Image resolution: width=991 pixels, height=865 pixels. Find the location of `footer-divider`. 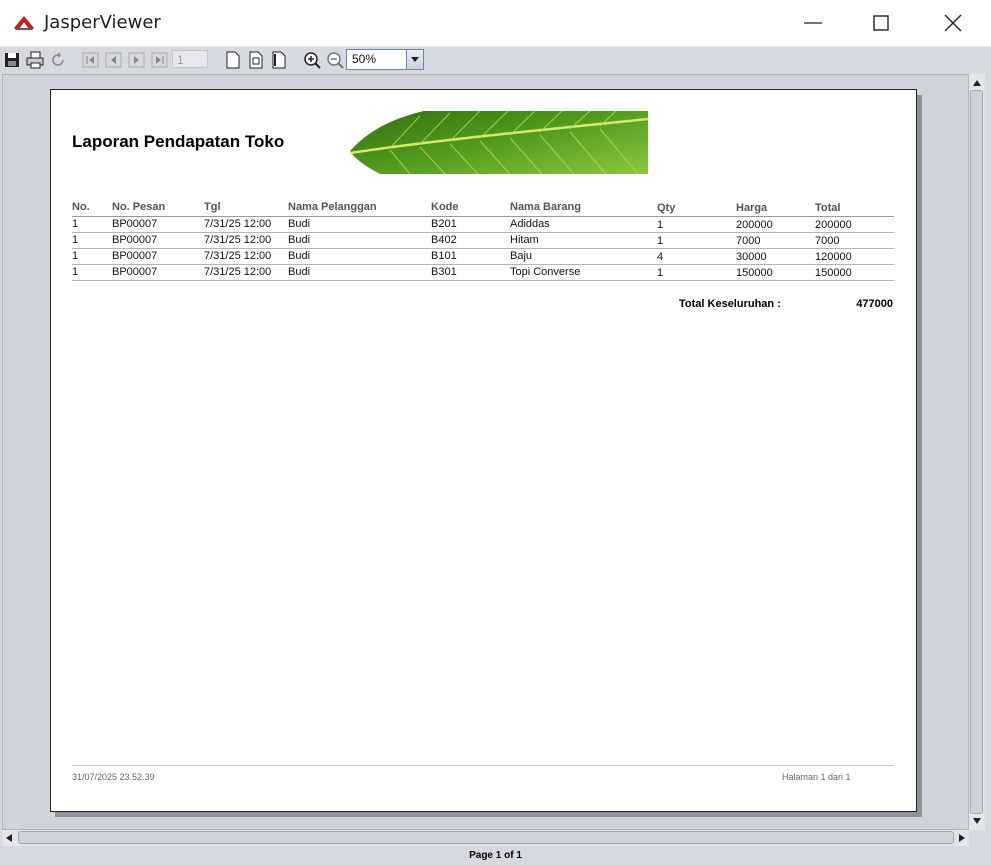

footer-divider is located at coordinates (483, 765).